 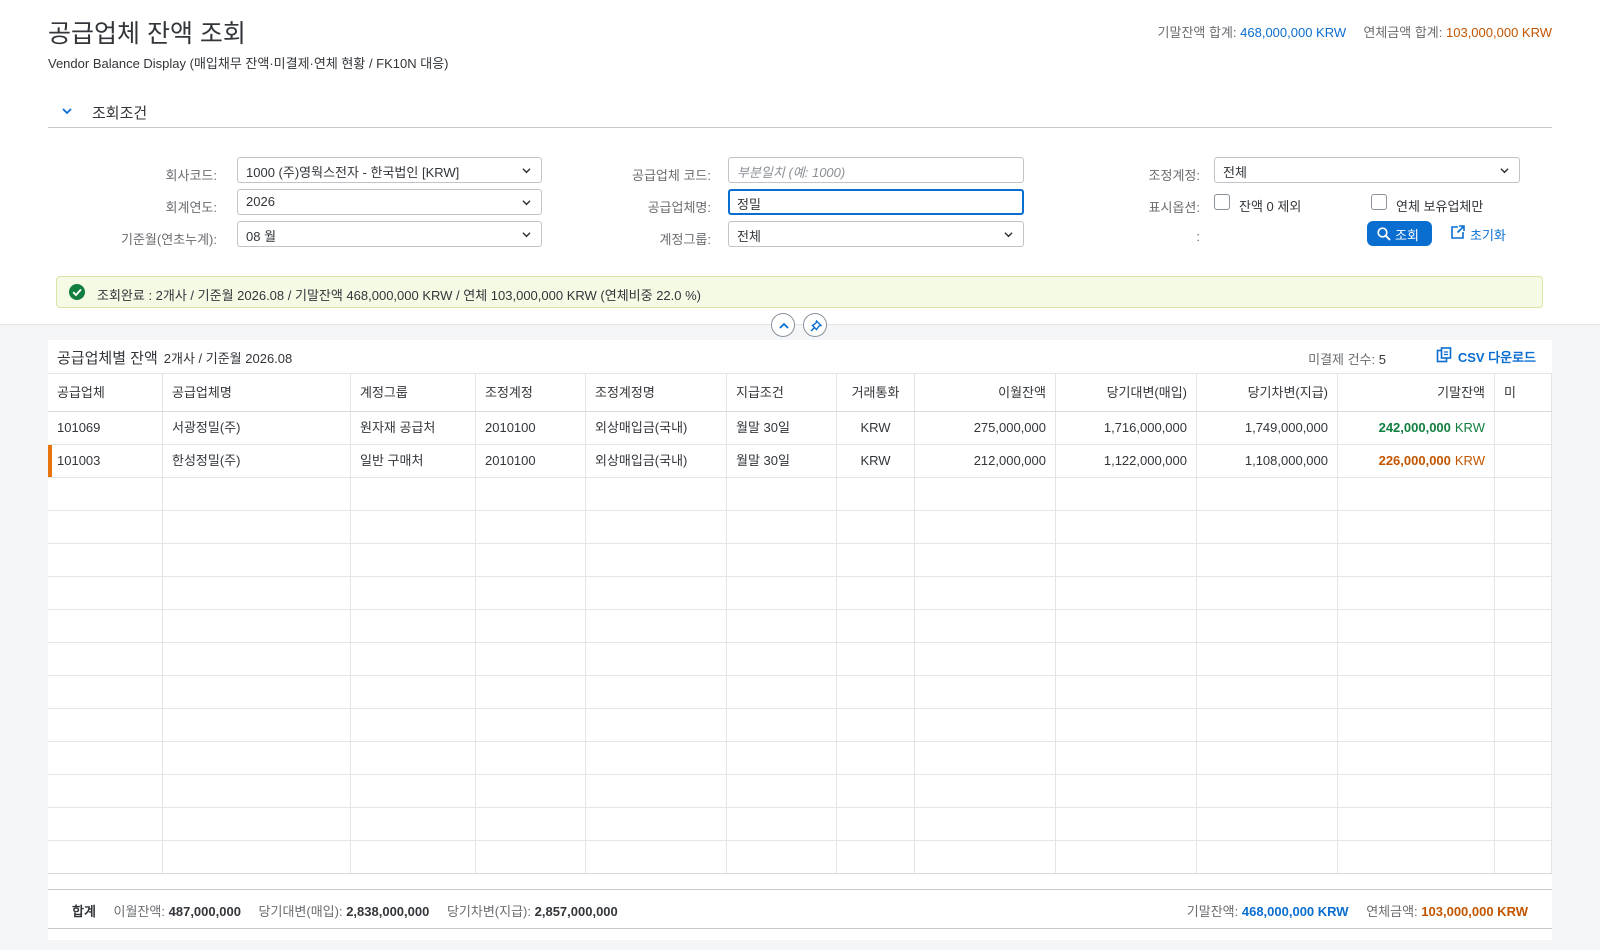 What do you see at coordinates (815, 325) in the screenshot?
I see `pin-header-button` at bounding box center [815, 325].